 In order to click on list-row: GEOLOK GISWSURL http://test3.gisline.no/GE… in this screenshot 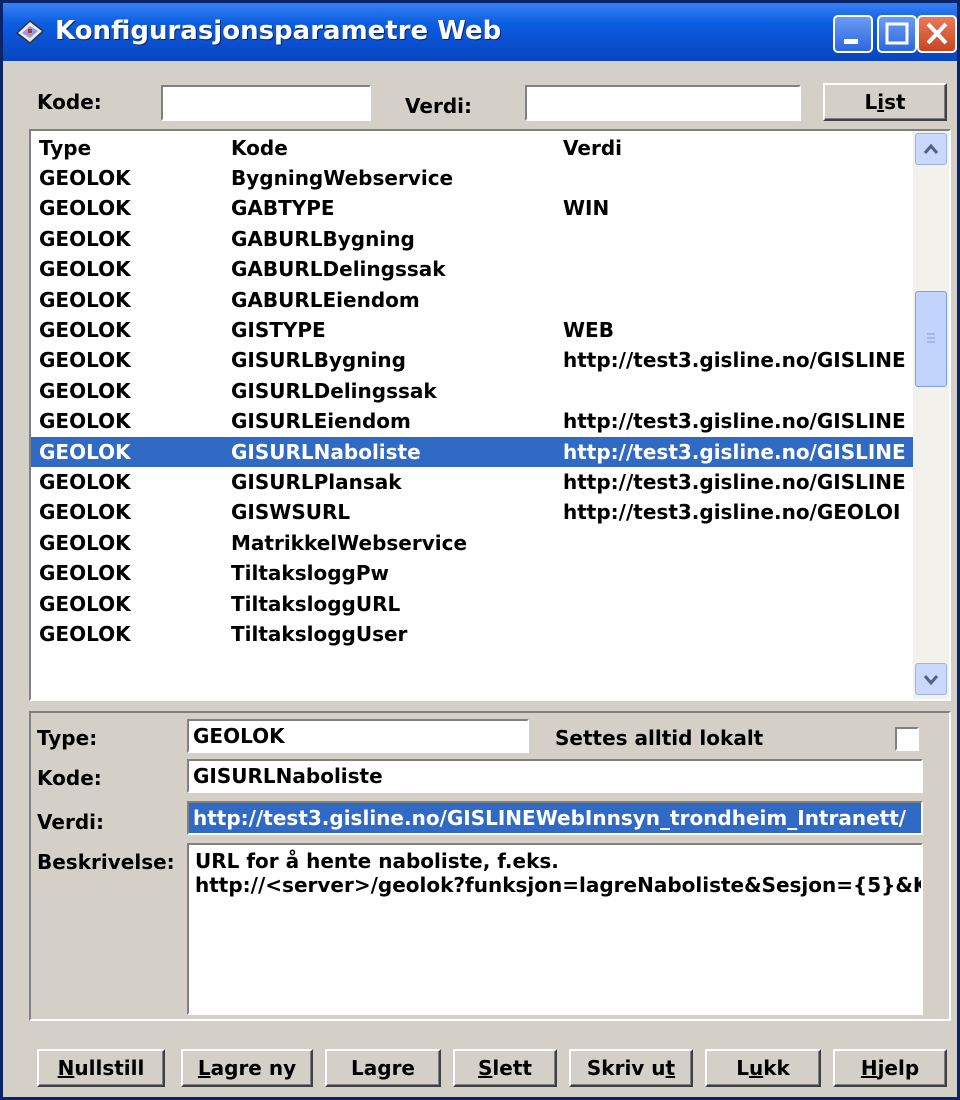, I will do `click(472, 512)`.